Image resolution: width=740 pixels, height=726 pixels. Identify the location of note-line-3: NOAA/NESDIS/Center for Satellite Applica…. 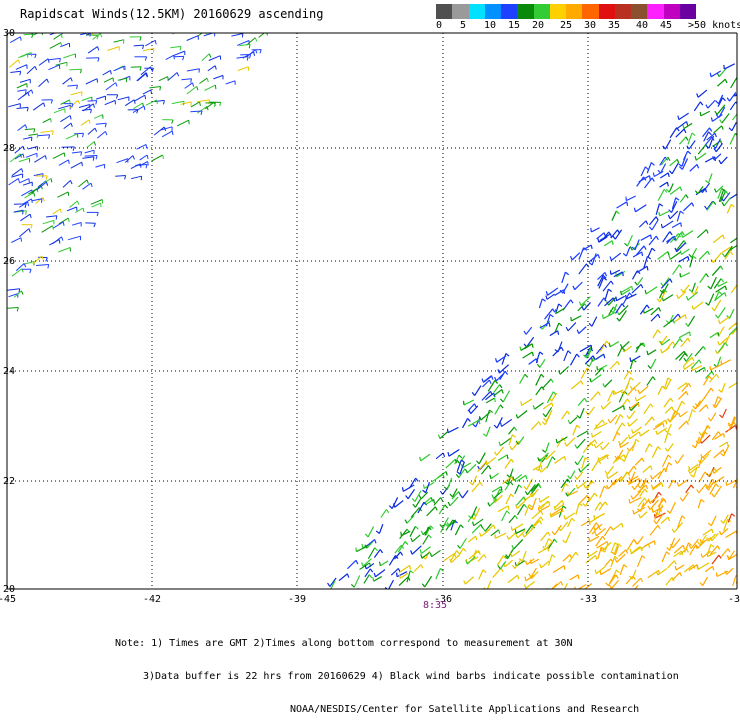
(397, 709).